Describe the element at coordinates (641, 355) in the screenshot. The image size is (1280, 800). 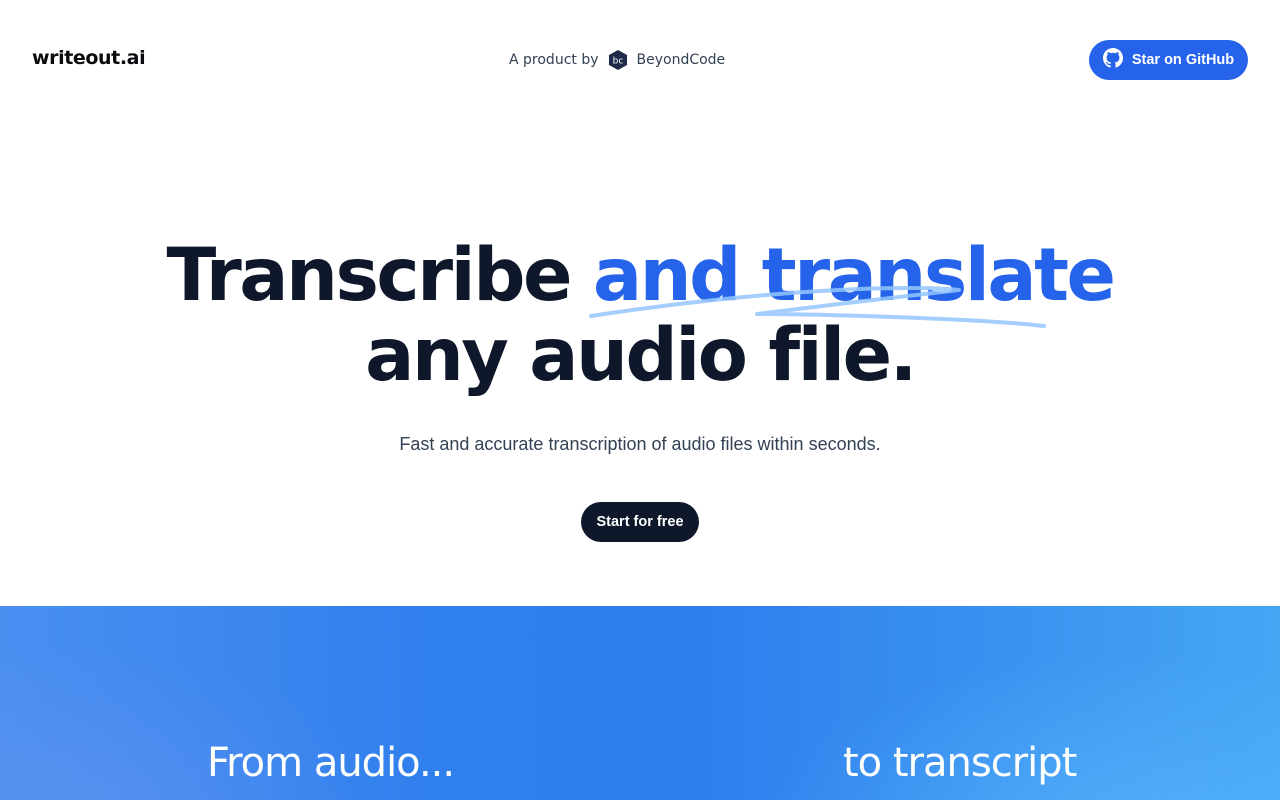
I see `headline-line2: any audio file.` at that location.